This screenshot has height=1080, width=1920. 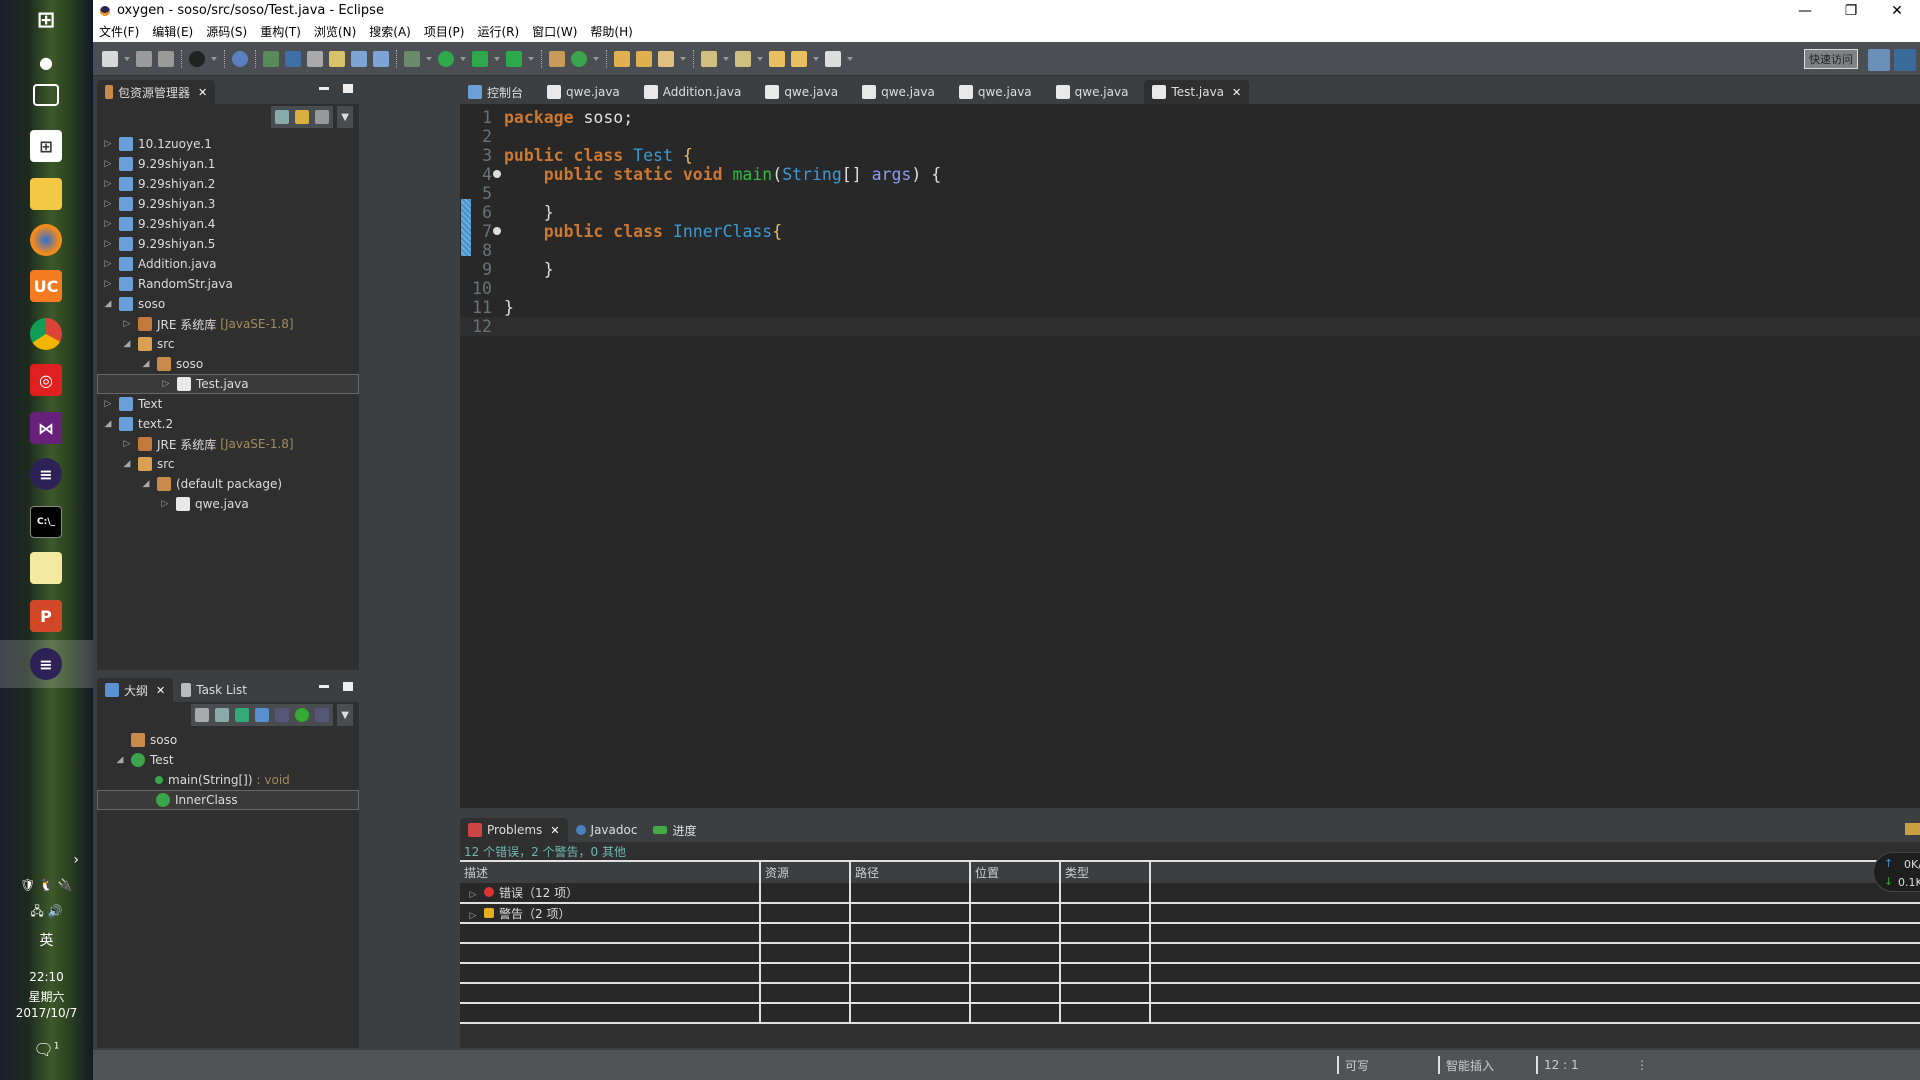 What do you see at coordinates (531, 58) in the screenshot?
I see `external-tools-dropdown-icon` at bounding box center [531, 58].